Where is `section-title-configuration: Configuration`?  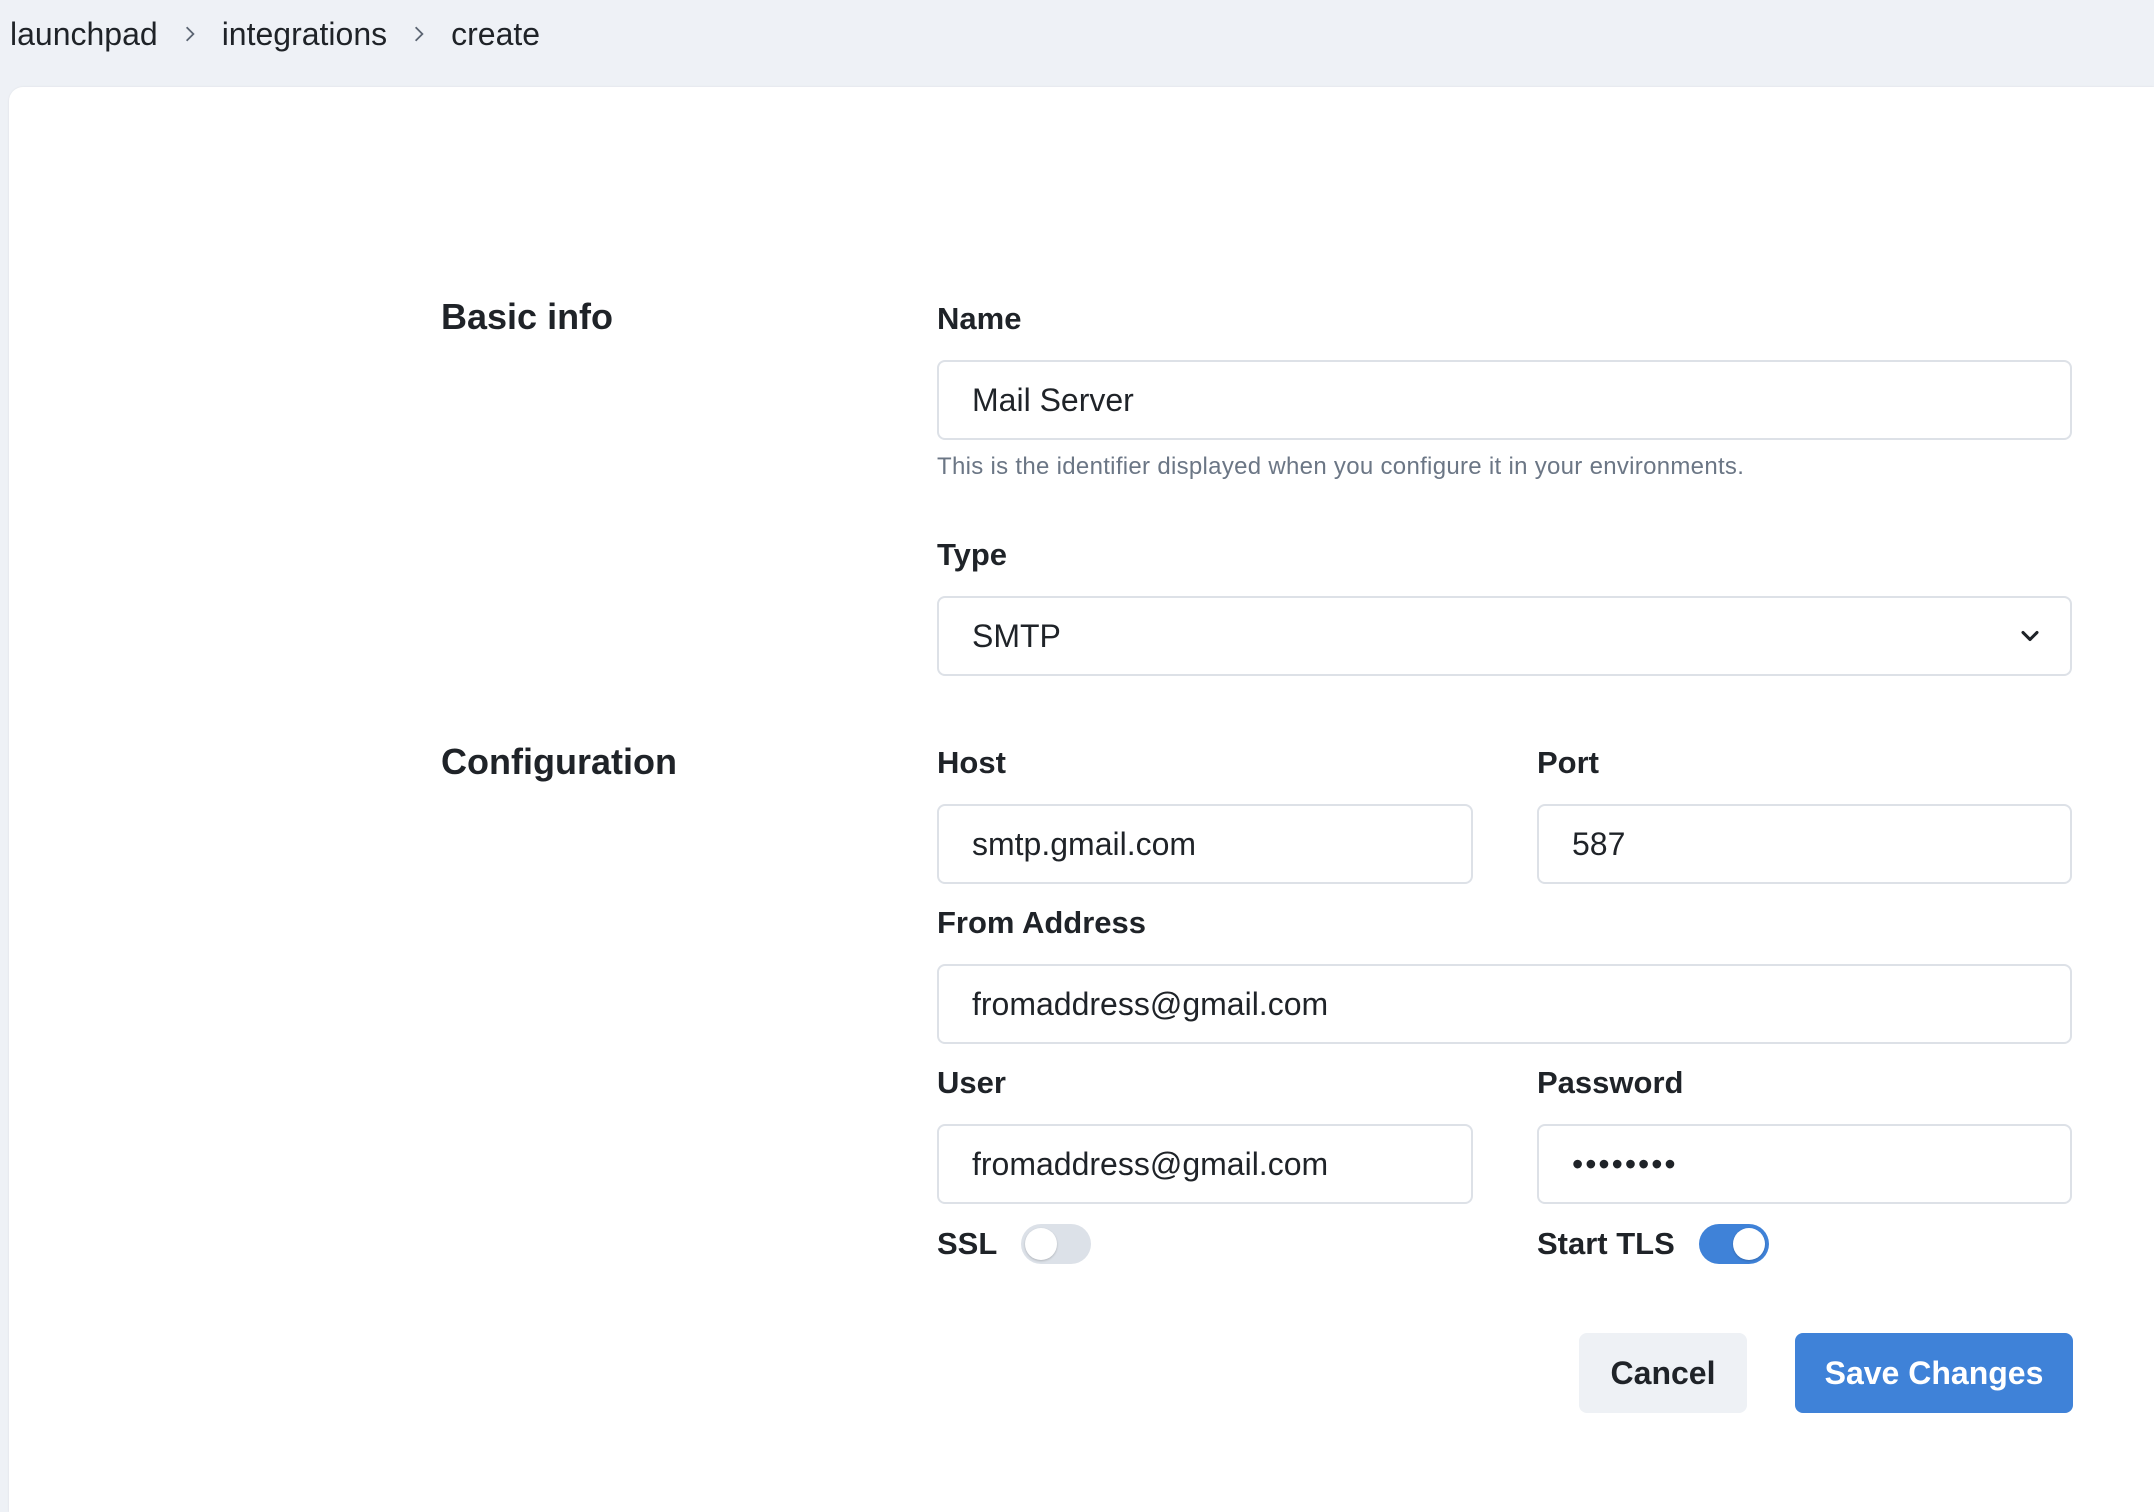 section-title-configuration: Configuration is located at coordinates (559, 761).